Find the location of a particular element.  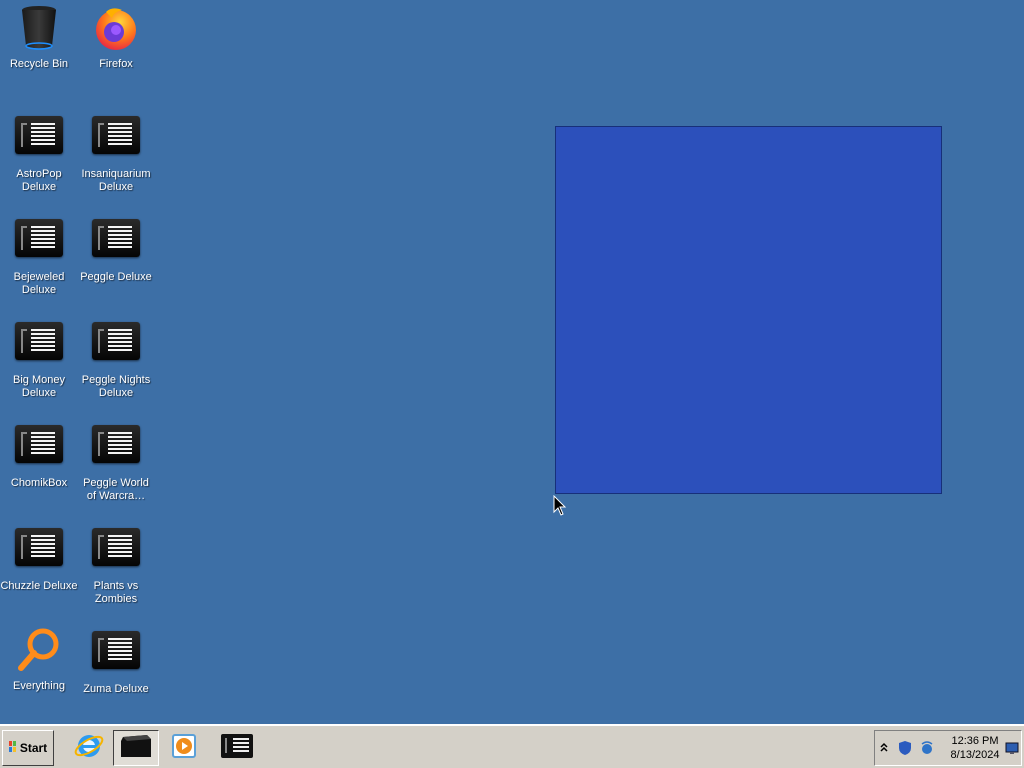

desktop-icon-peggle: Peggle Deluxe is located at coordinates (116, 263).